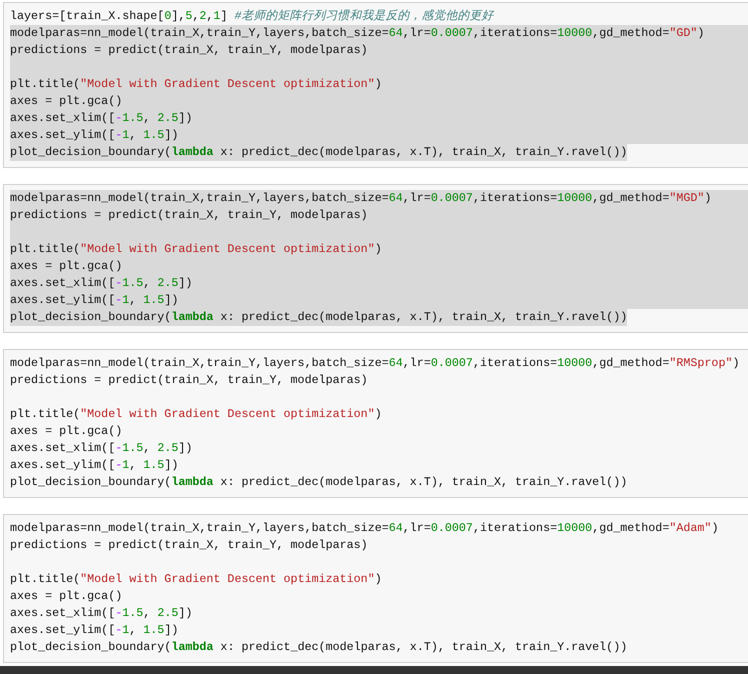 The image size is (748, 674). I want to click on code-line: modelparas=nn_model(train_X,train_Y,layers,batch_size=64,lr=0.0007,iterations=10000,gd_method="RMSprop"), so click(375, 363).